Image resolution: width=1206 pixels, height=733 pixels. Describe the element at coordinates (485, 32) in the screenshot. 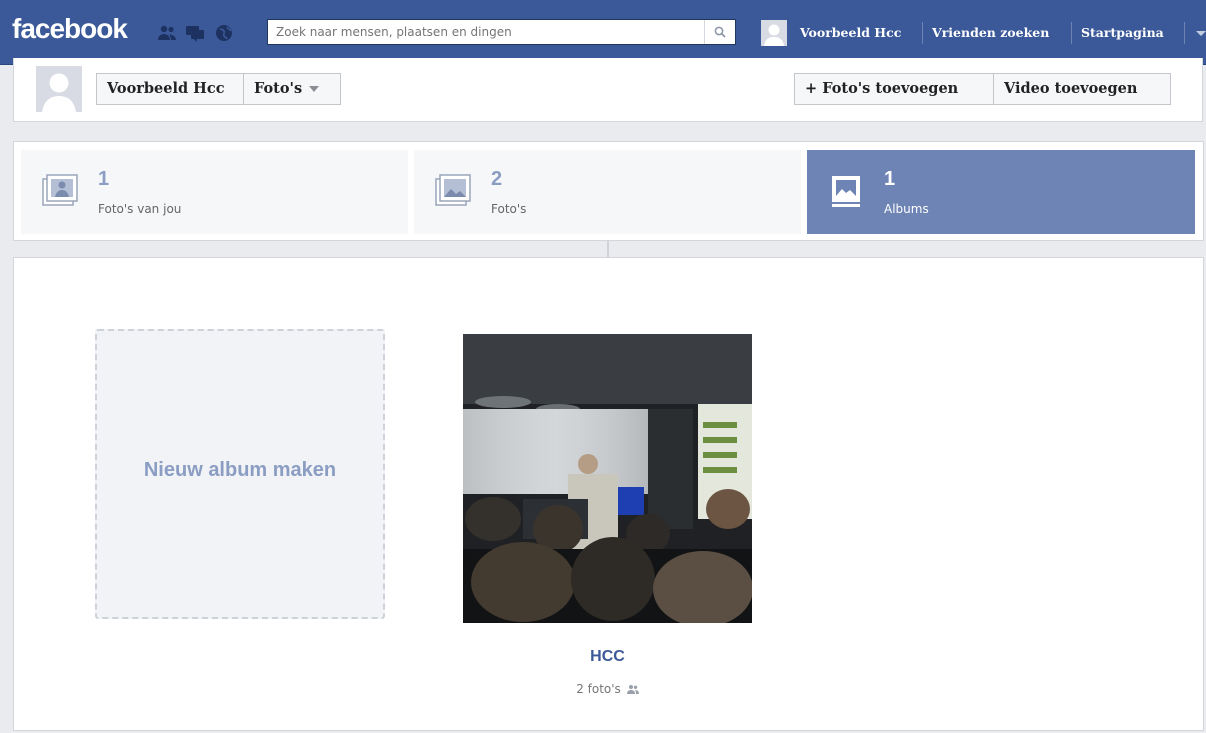

I see `search-input` at that location.